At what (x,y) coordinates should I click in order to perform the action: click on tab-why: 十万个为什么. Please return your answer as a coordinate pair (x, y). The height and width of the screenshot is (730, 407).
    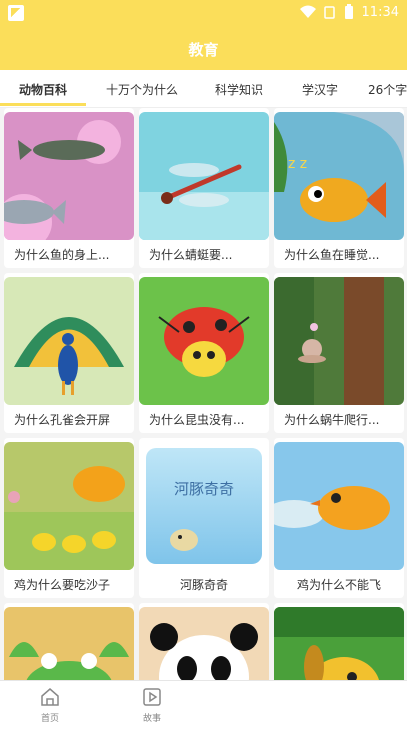
    Looking at the image, I should click on (142, 88).